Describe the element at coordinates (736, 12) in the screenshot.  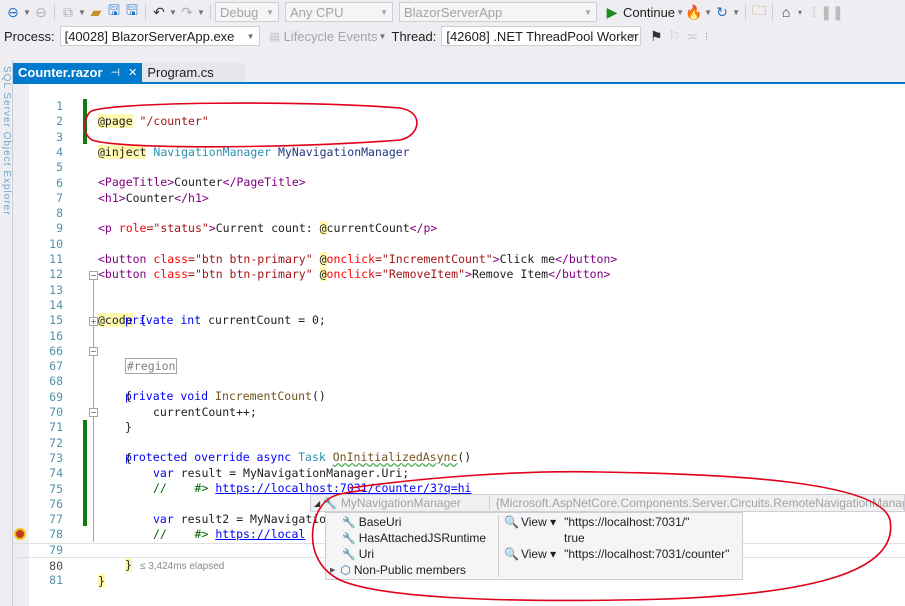
I see `restart-dropdown: ▼` at that location.